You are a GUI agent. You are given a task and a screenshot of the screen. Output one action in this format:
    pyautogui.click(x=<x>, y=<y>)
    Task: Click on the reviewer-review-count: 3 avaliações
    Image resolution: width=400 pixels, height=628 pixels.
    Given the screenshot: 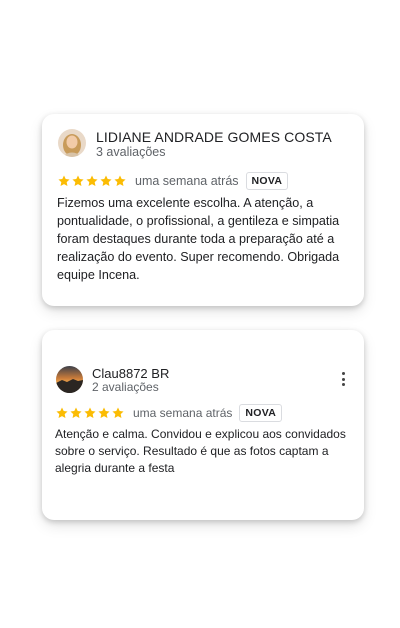 What is the action you would take?
    pyautogui.click(x=131, y=152)
    